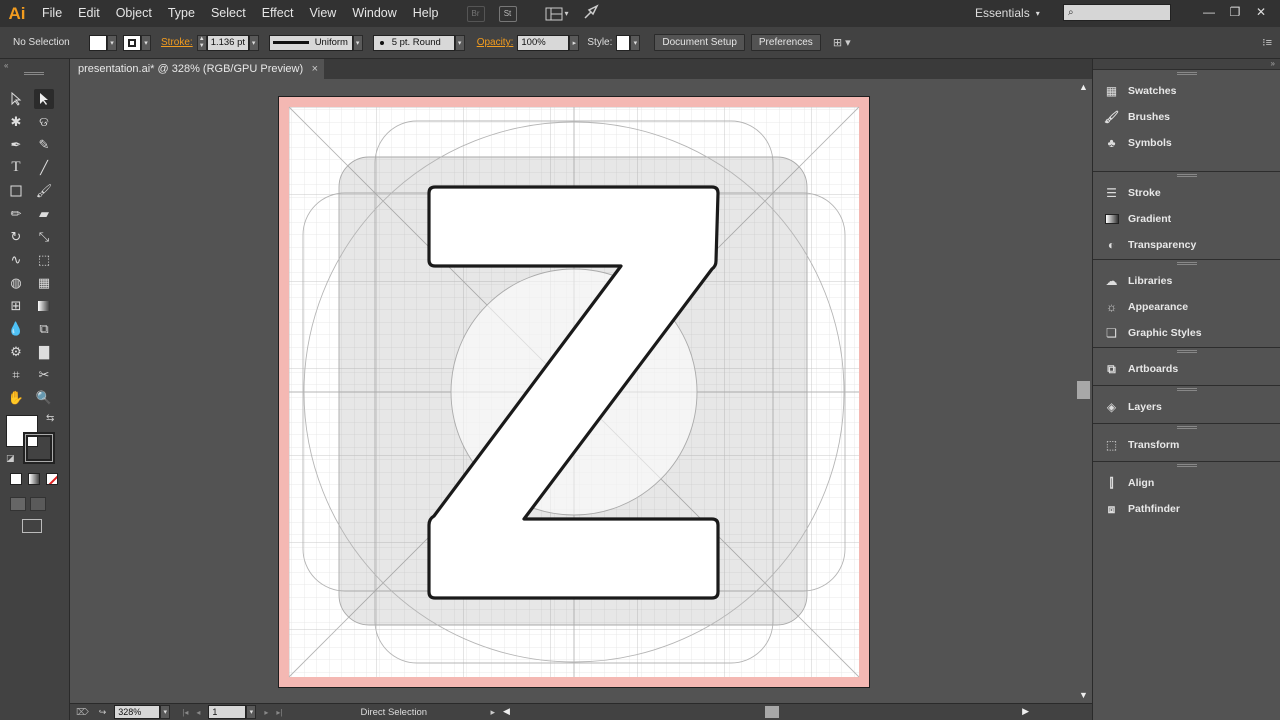  What do you see at coordinates (1186, 193) in the screenshot?
I see `panel-stroke: ☰ Stroke` at bounding box center [1186, 193].